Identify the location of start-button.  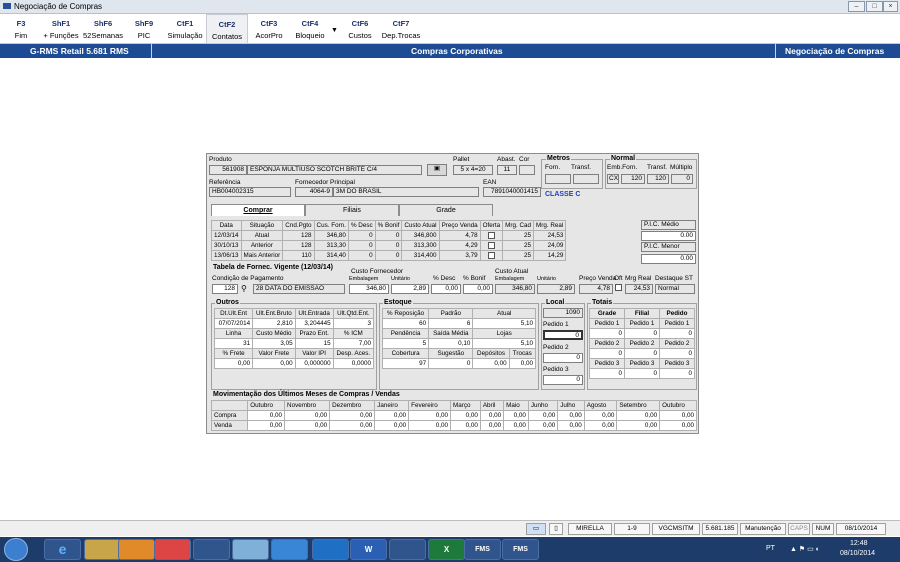
(16, 549).